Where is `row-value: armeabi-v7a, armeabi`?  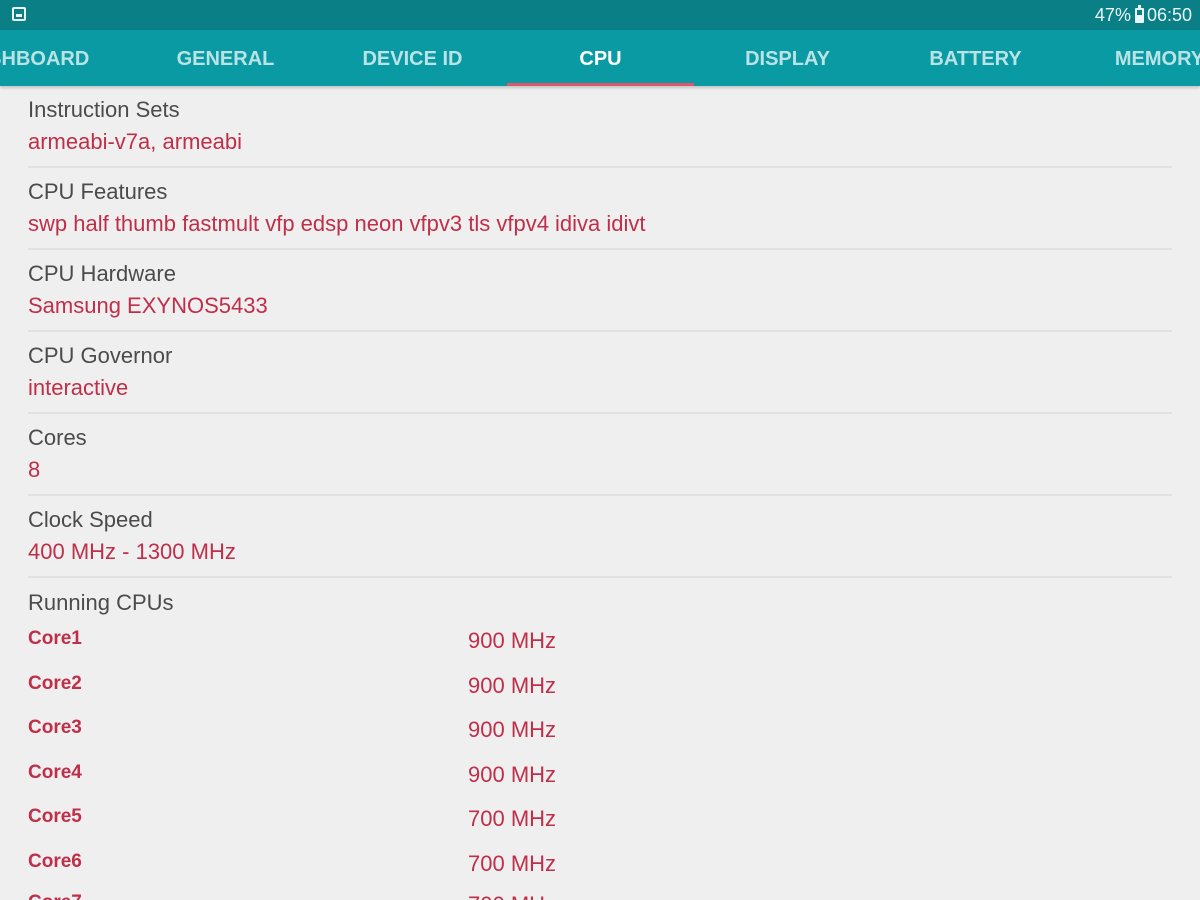
row-value: armeabi-v7a, armeabi is located at coordinates (135, 141).